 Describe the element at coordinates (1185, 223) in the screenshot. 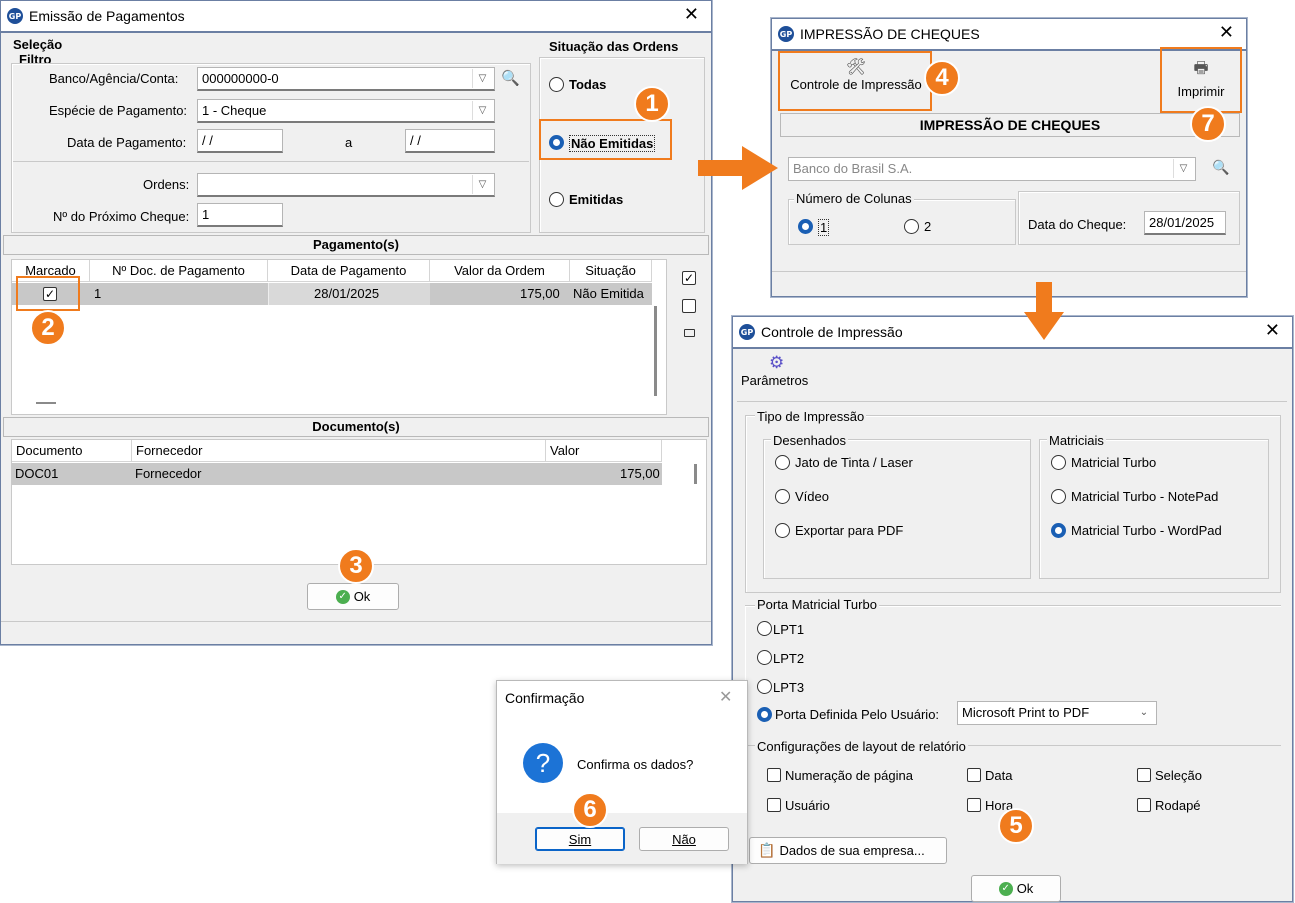

I see `data-cheque-field: 28/01/2025` at that location.